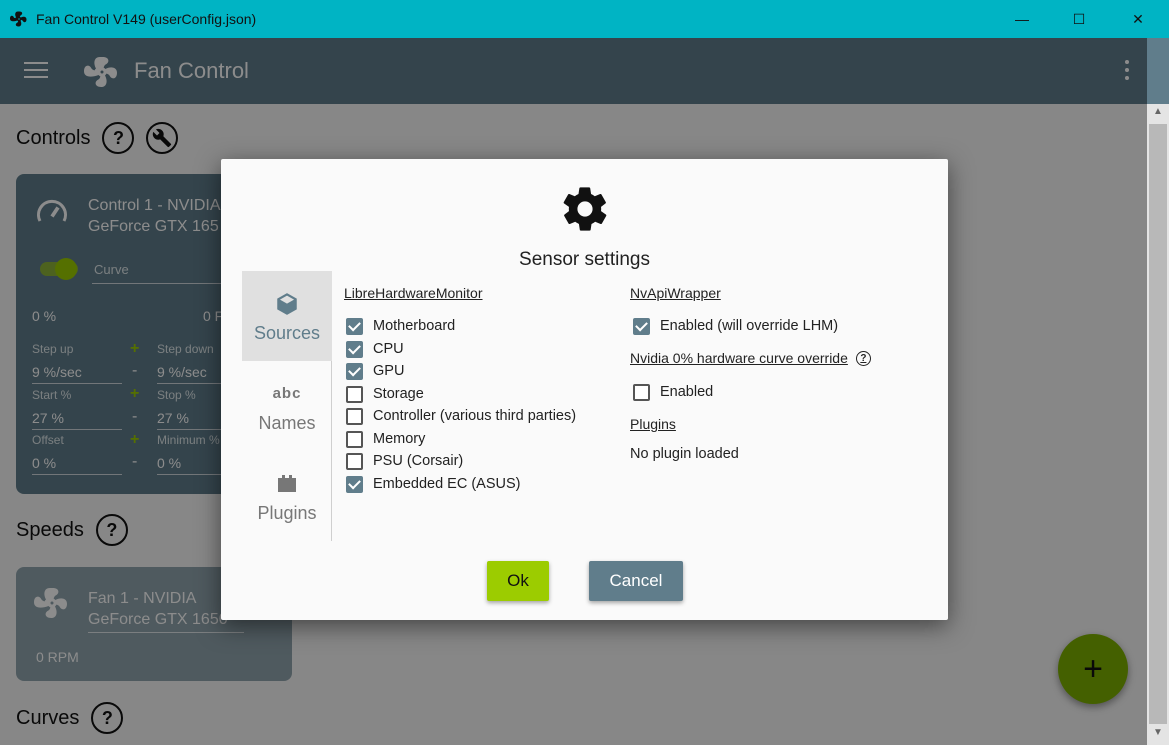 This screenshot has width=1169, height=745. I want to click on help-icon: ?, so click(863, 358).